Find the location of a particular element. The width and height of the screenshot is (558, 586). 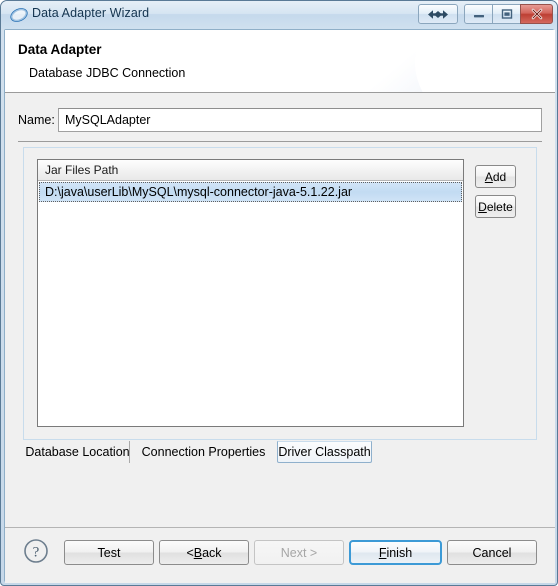

page-subtitle: Database JDBC Connection is located at coordinates (107, 73).